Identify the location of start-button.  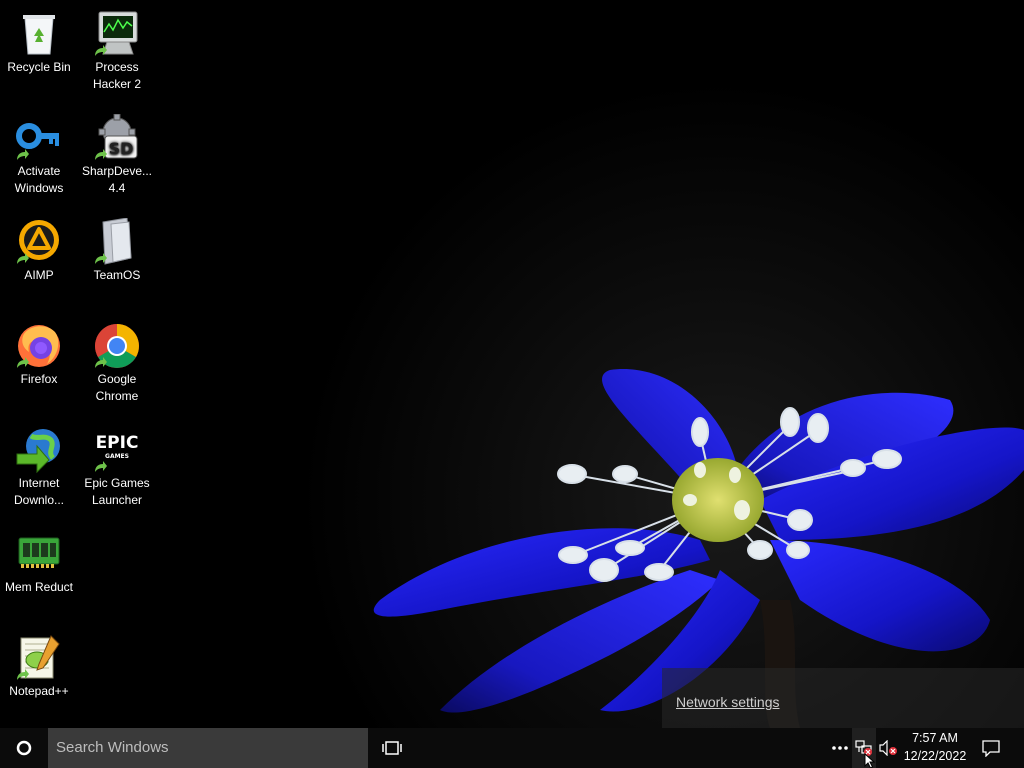
(24, 748).